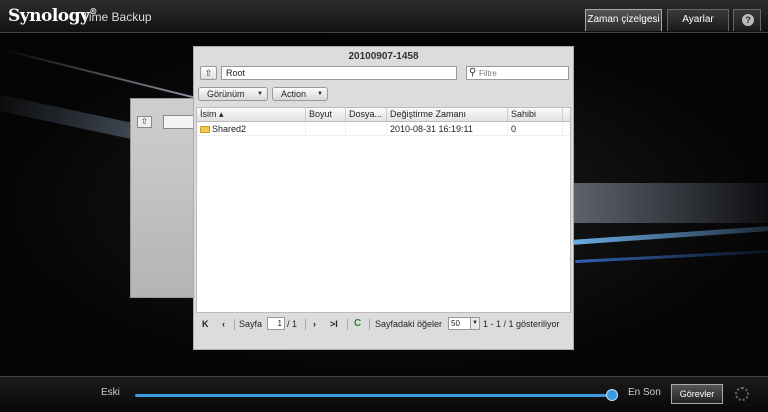 The width and height of the screenshot is (768, 412). Describe the element at coordinates (644, 392) in the screenshot. I see `timeline-latest-label: En Son` at that location.